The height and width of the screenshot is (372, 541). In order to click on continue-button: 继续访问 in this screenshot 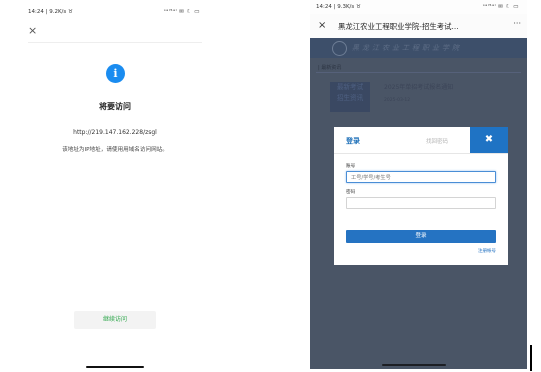, I will do `click(115, 320)`.